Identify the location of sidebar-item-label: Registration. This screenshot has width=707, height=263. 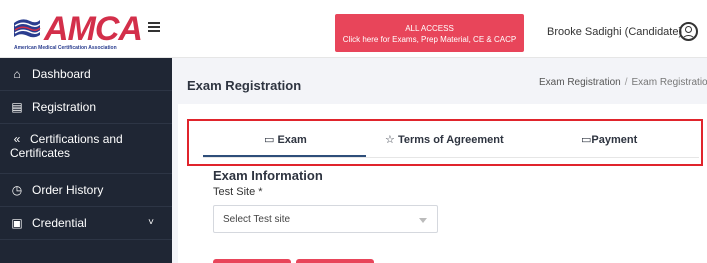
(64, 107).